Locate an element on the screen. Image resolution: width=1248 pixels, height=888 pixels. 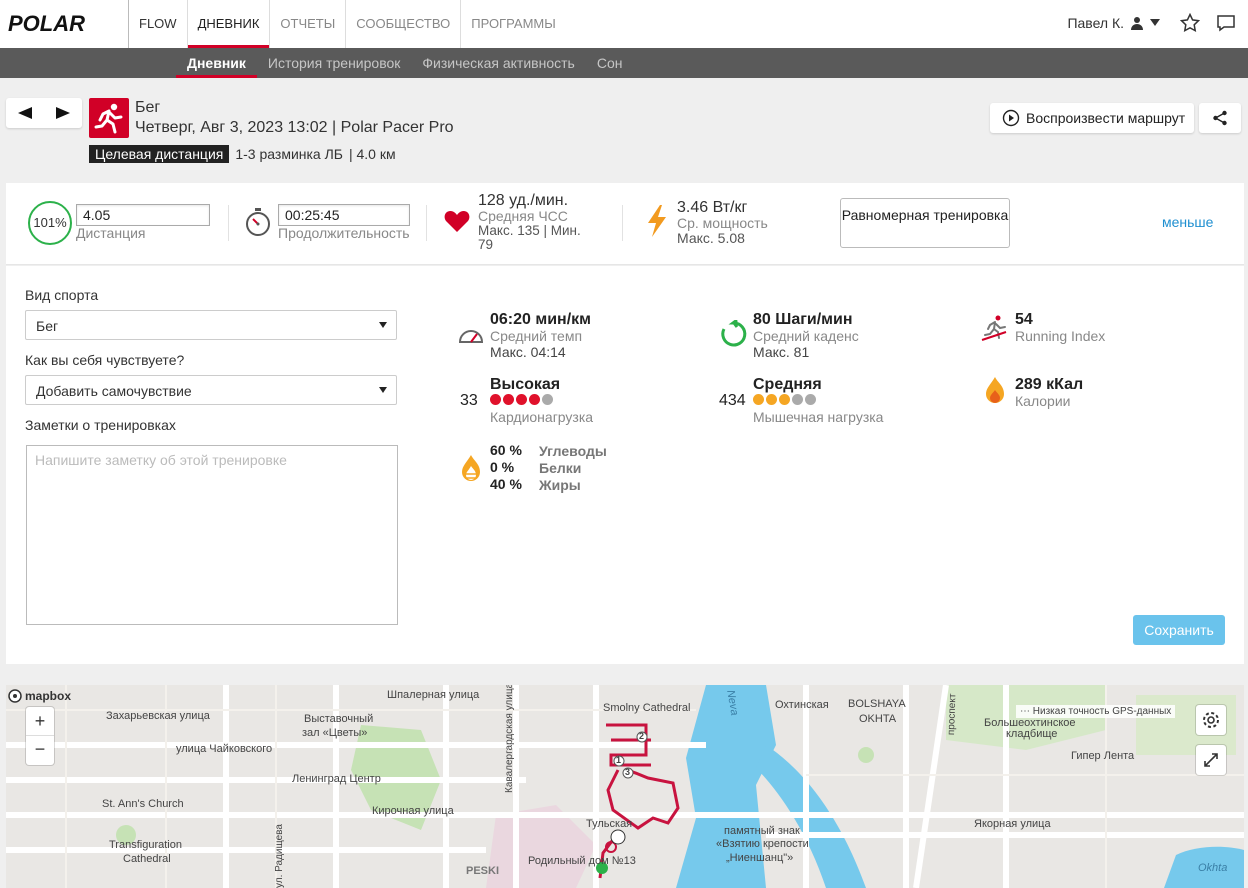
cadence-icon is located at coordinates (734, 333).